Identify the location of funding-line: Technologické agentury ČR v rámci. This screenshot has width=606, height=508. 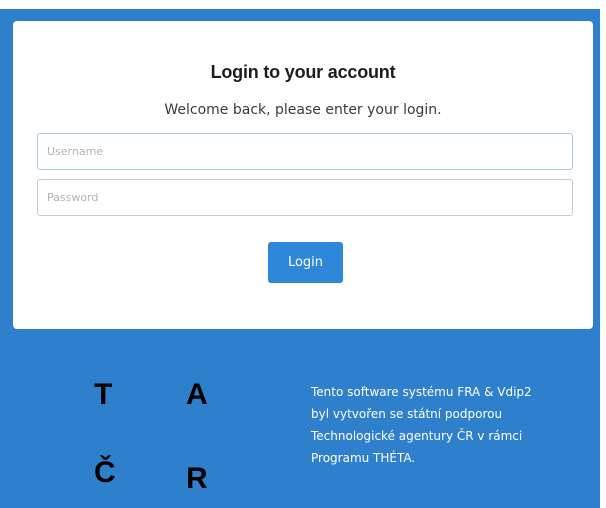
(417, 436).